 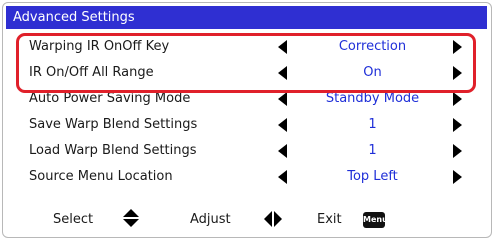 What do you see at coordinates (101, 176) in the screenshot?
I see `menu-row-label: Source Menu Location` at bounding box center [101, 176].